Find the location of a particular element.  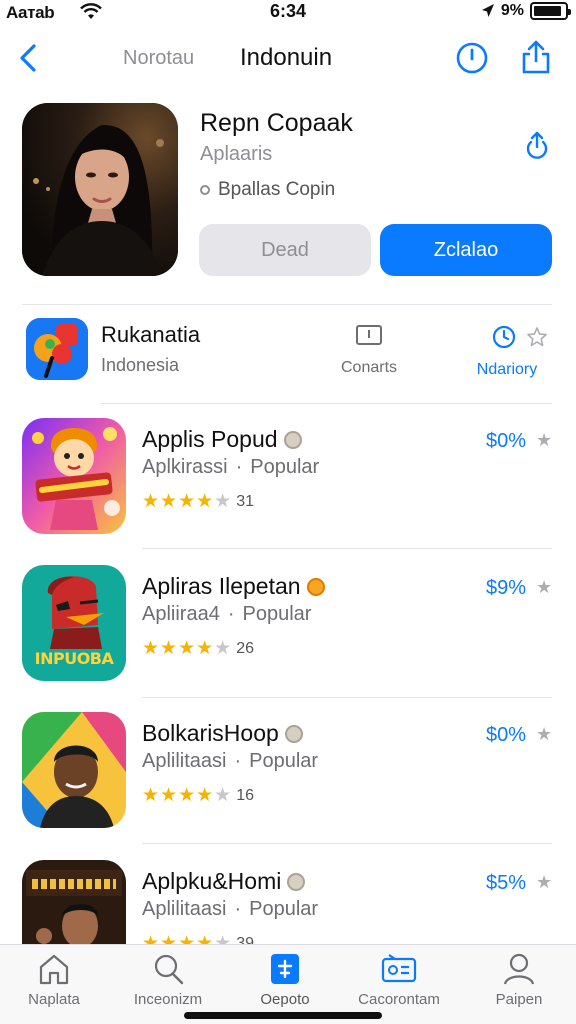

app-icon: INPUOBA is located at coordinates (74, 623).